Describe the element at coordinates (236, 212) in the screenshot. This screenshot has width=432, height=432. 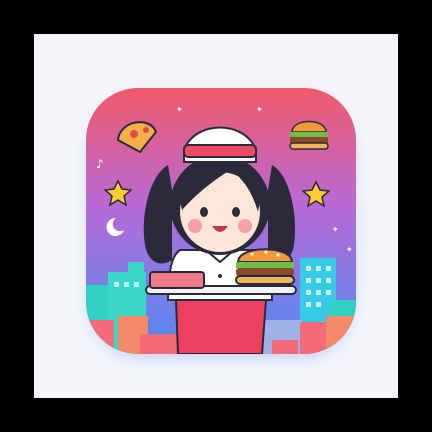
I see `right-eye` at that location.